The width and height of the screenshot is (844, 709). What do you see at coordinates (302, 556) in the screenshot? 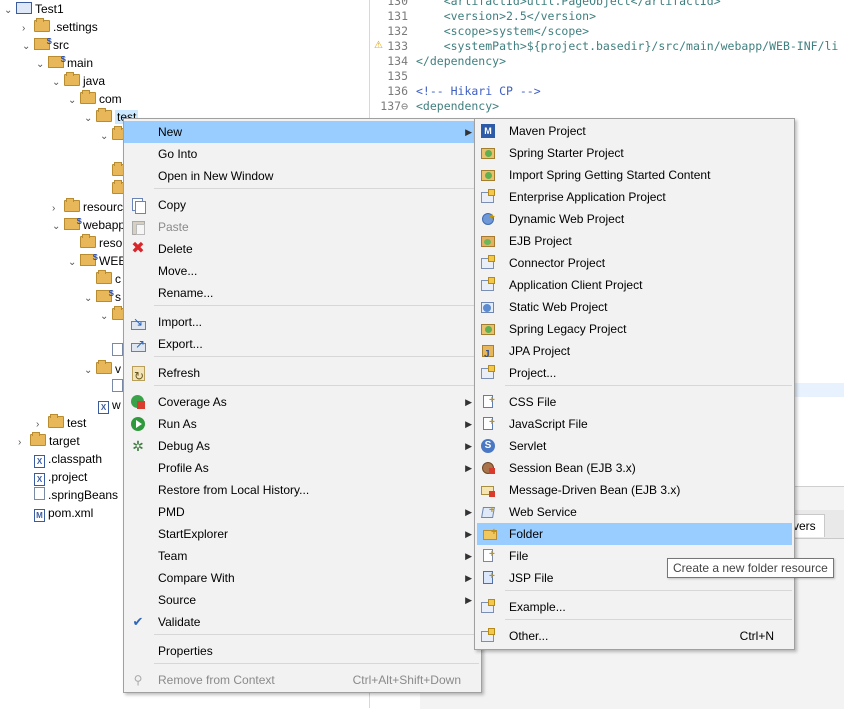
I see `menu-item-team: Team ▶` at bounding box center [302, 556].